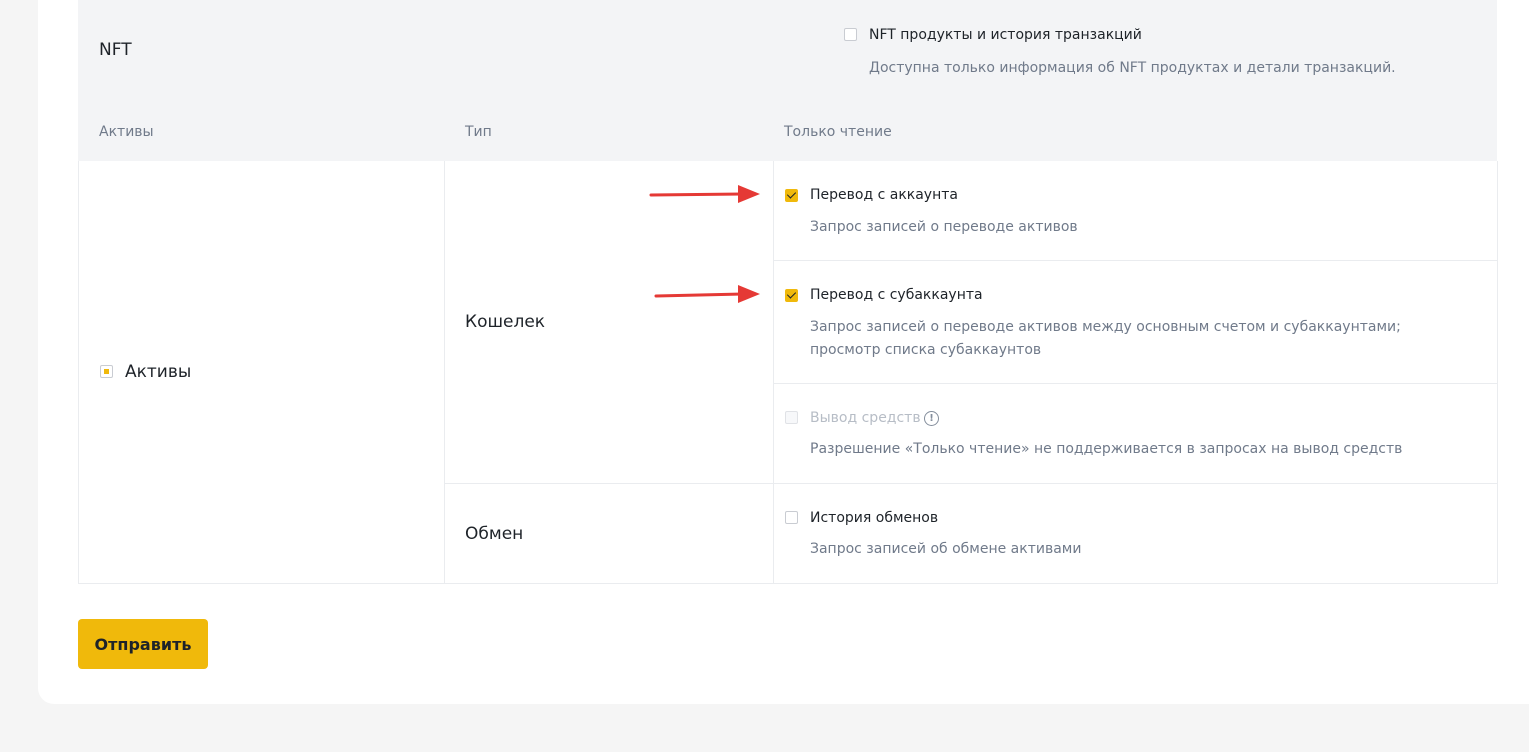 The image size is (1529, 752). What do you see at coordinates (1005, 35) in the screenshot?
I see `nft-option-label: NFT продукты и история транзакций` at bounding box center [1005, 35].